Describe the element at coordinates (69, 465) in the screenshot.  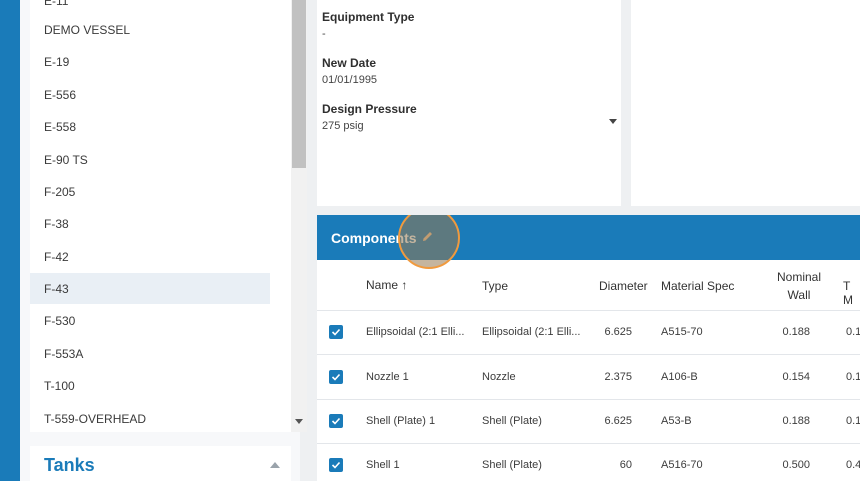
I see `tanks-section-title: Tanks` at that location.